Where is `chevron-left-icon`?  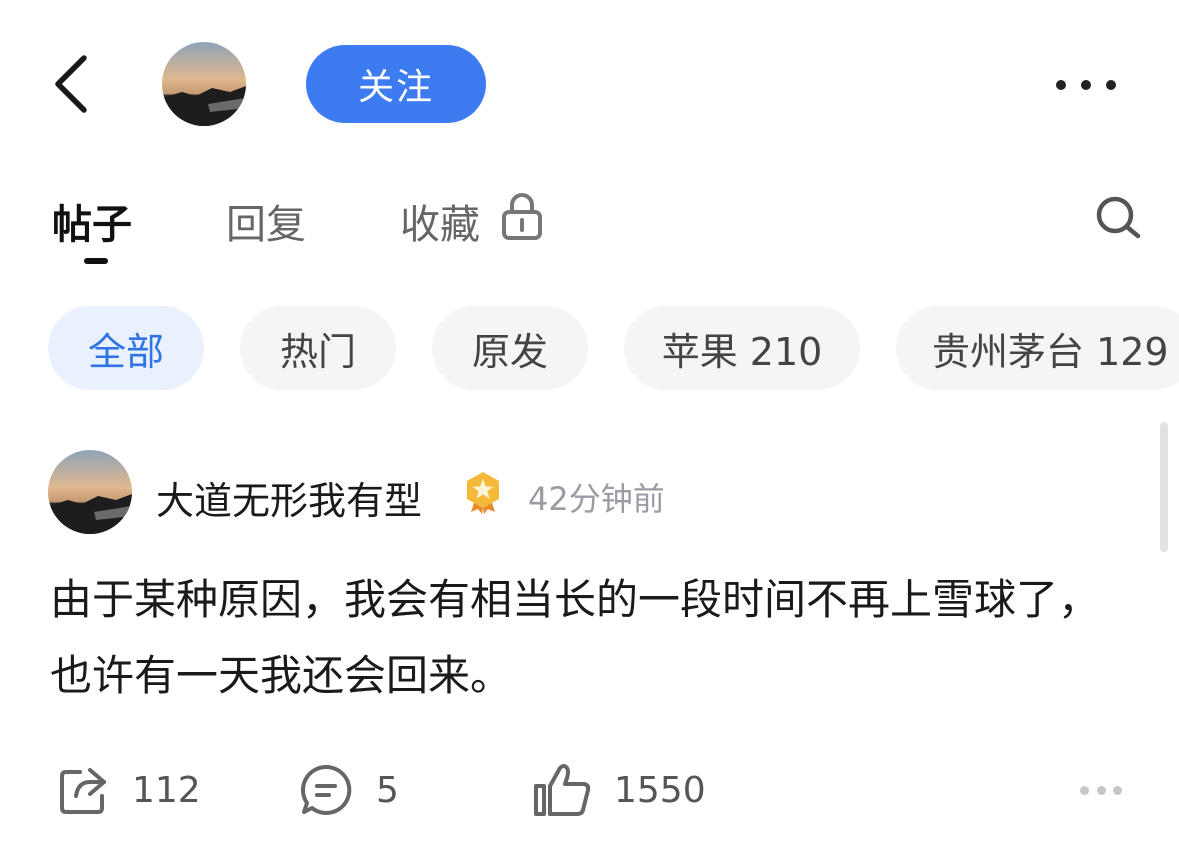 chevron-left-icon is located at coordinates (71, 84).